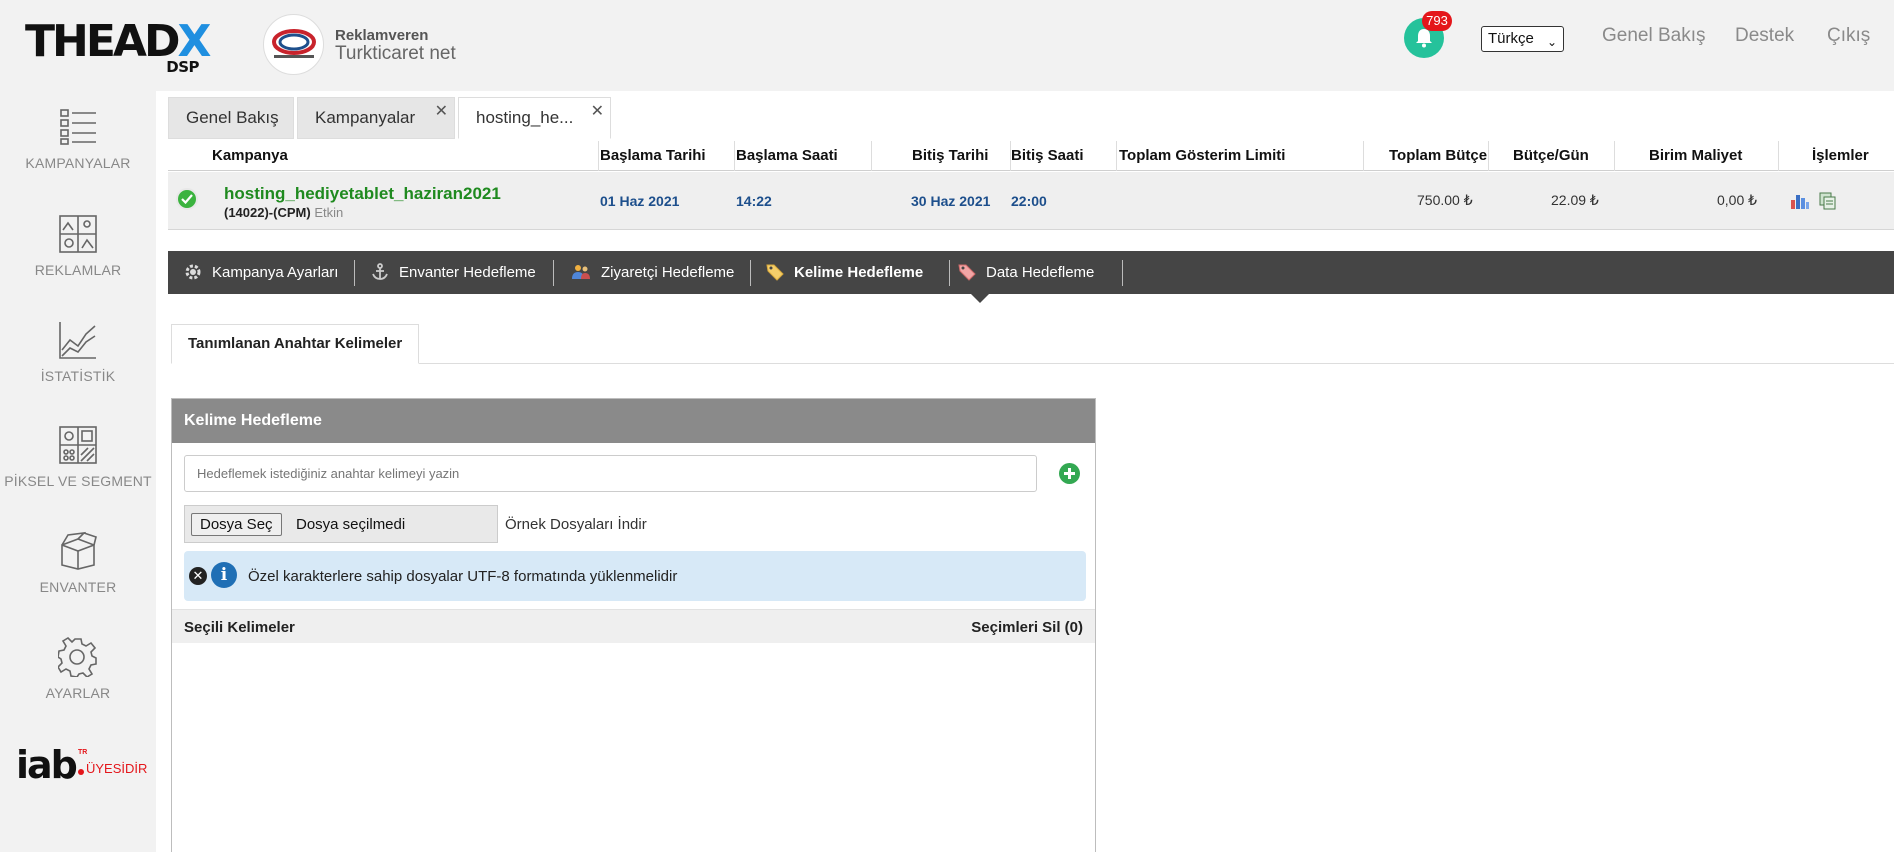 This screenshot has width=1894, height=852. I want to click on language-select: Türkçe ⌄, so click(1522, 39).